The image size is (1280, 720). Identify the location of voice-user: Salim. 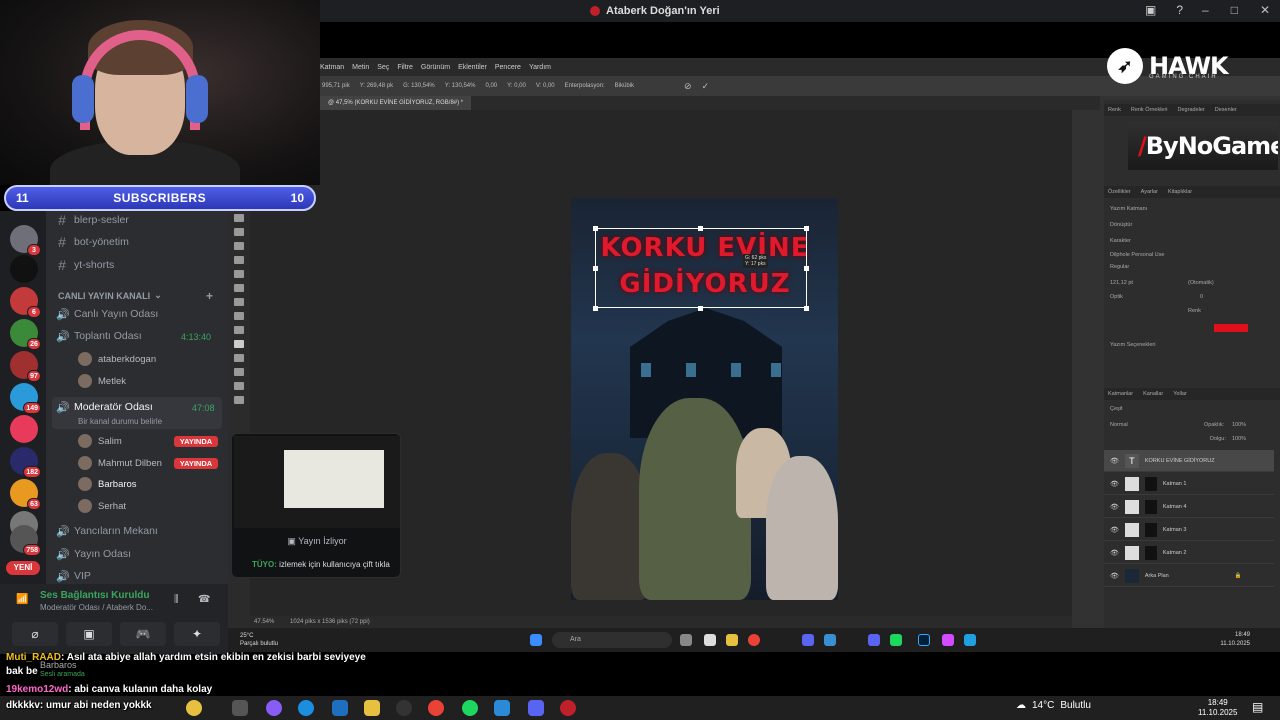
(100, 441).